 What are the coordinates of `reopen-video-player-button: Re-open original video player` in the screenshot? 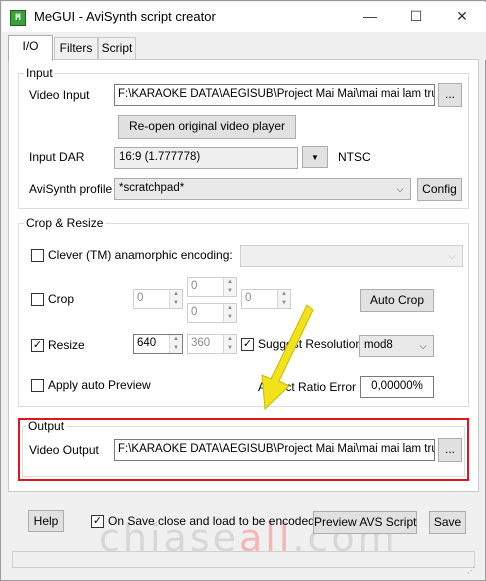 It's located at (207, 127).